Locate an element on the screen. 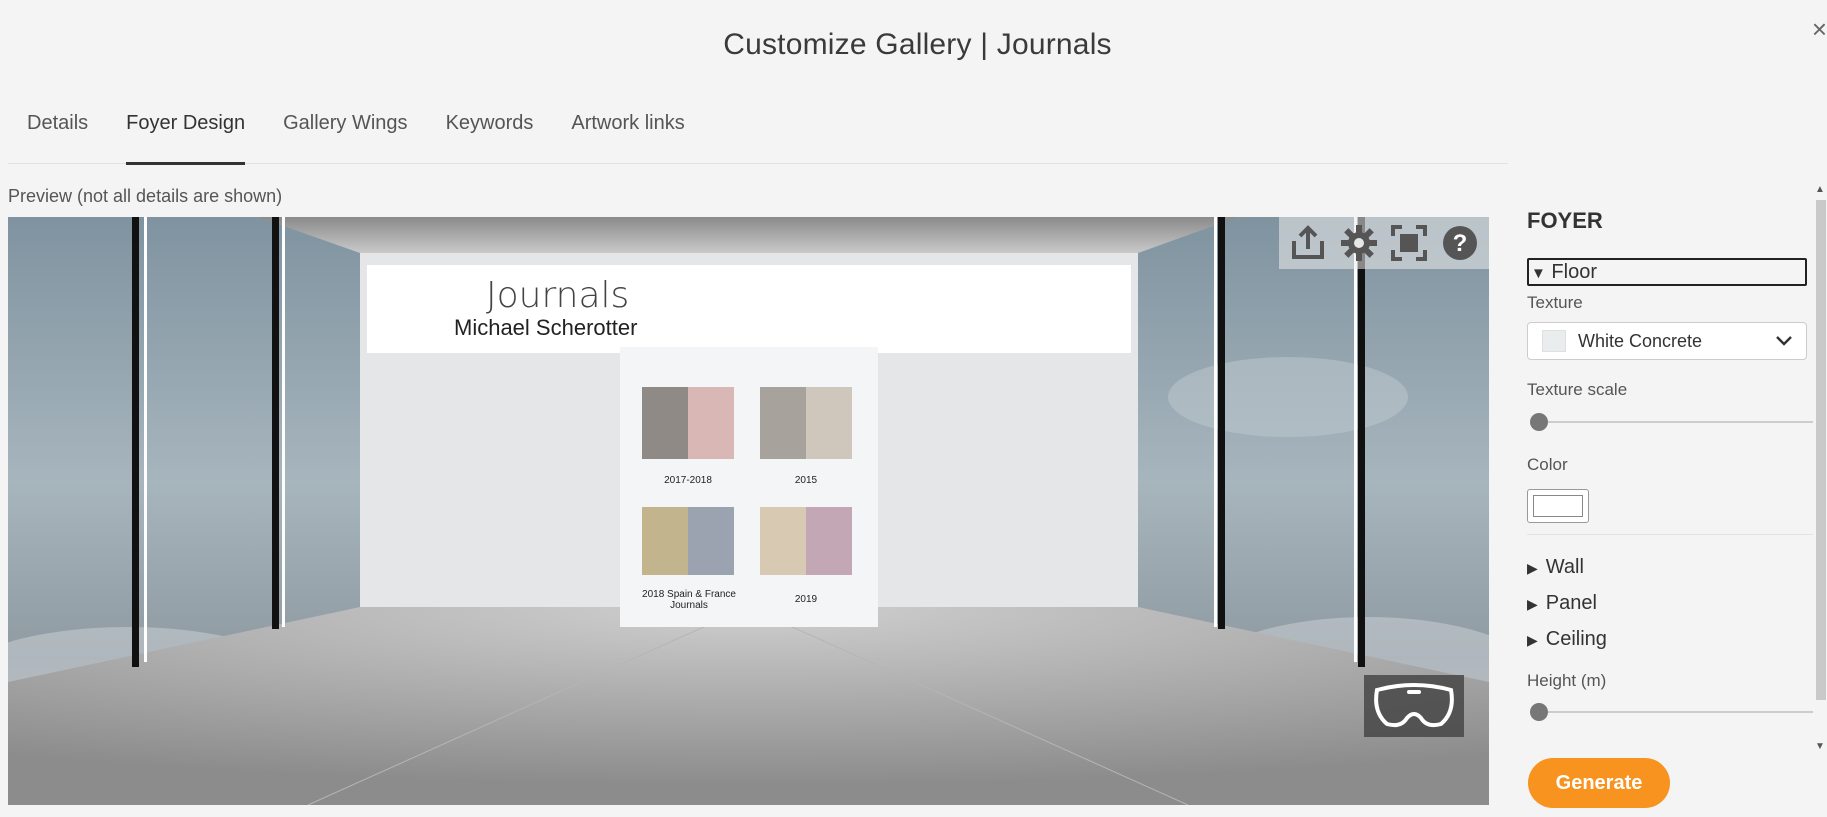 This screenshot has height=817, width=1827. triangle-down-icon: ▼ is located at coordinates (1538, 273).